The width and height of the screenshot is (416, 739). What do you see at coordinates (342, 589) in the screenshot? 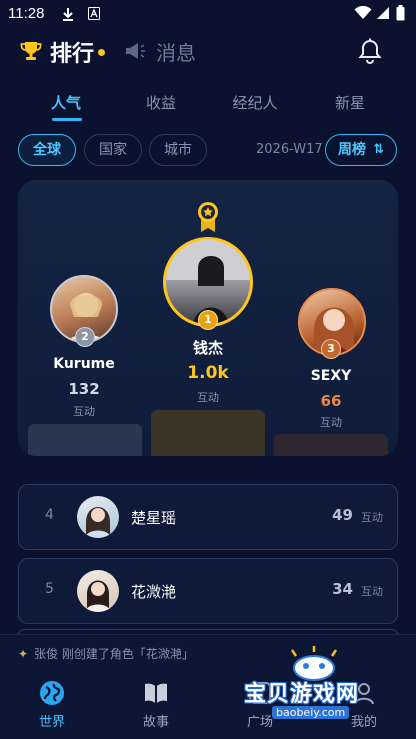
I see `row-score: 34` at bounding box center [342, 589].